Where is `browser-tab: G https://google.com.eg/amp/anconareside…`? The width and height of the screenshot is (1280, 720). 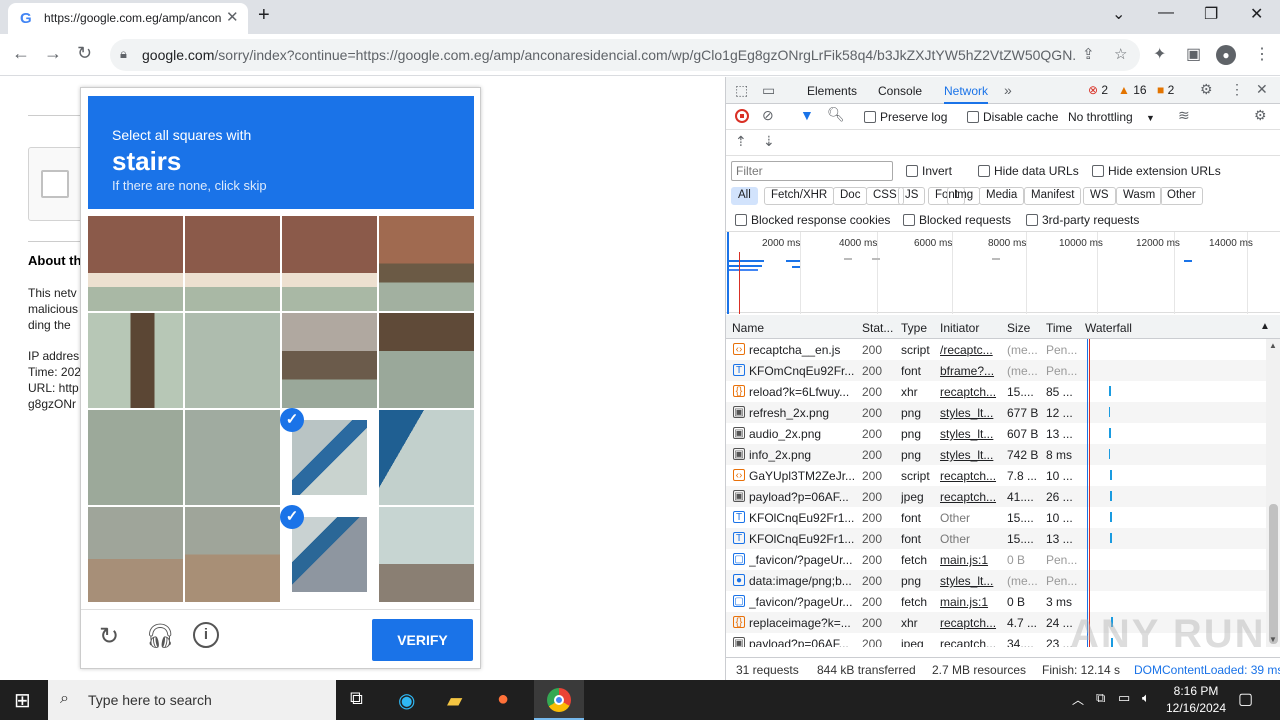 browser-tab: G https://google.com.eg/amp/anconareside… is located at coordinates (128, 18).